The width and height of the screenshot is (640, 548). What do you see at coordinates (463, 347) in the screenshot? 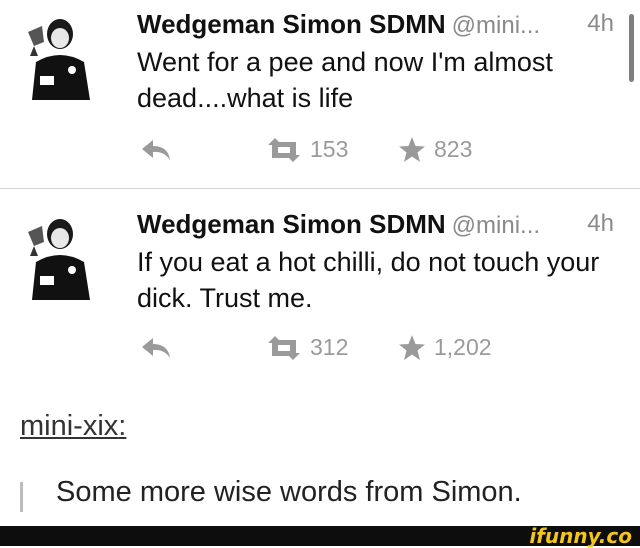
I see `favorite-count: 1,202` at bounding box center [463, 347].